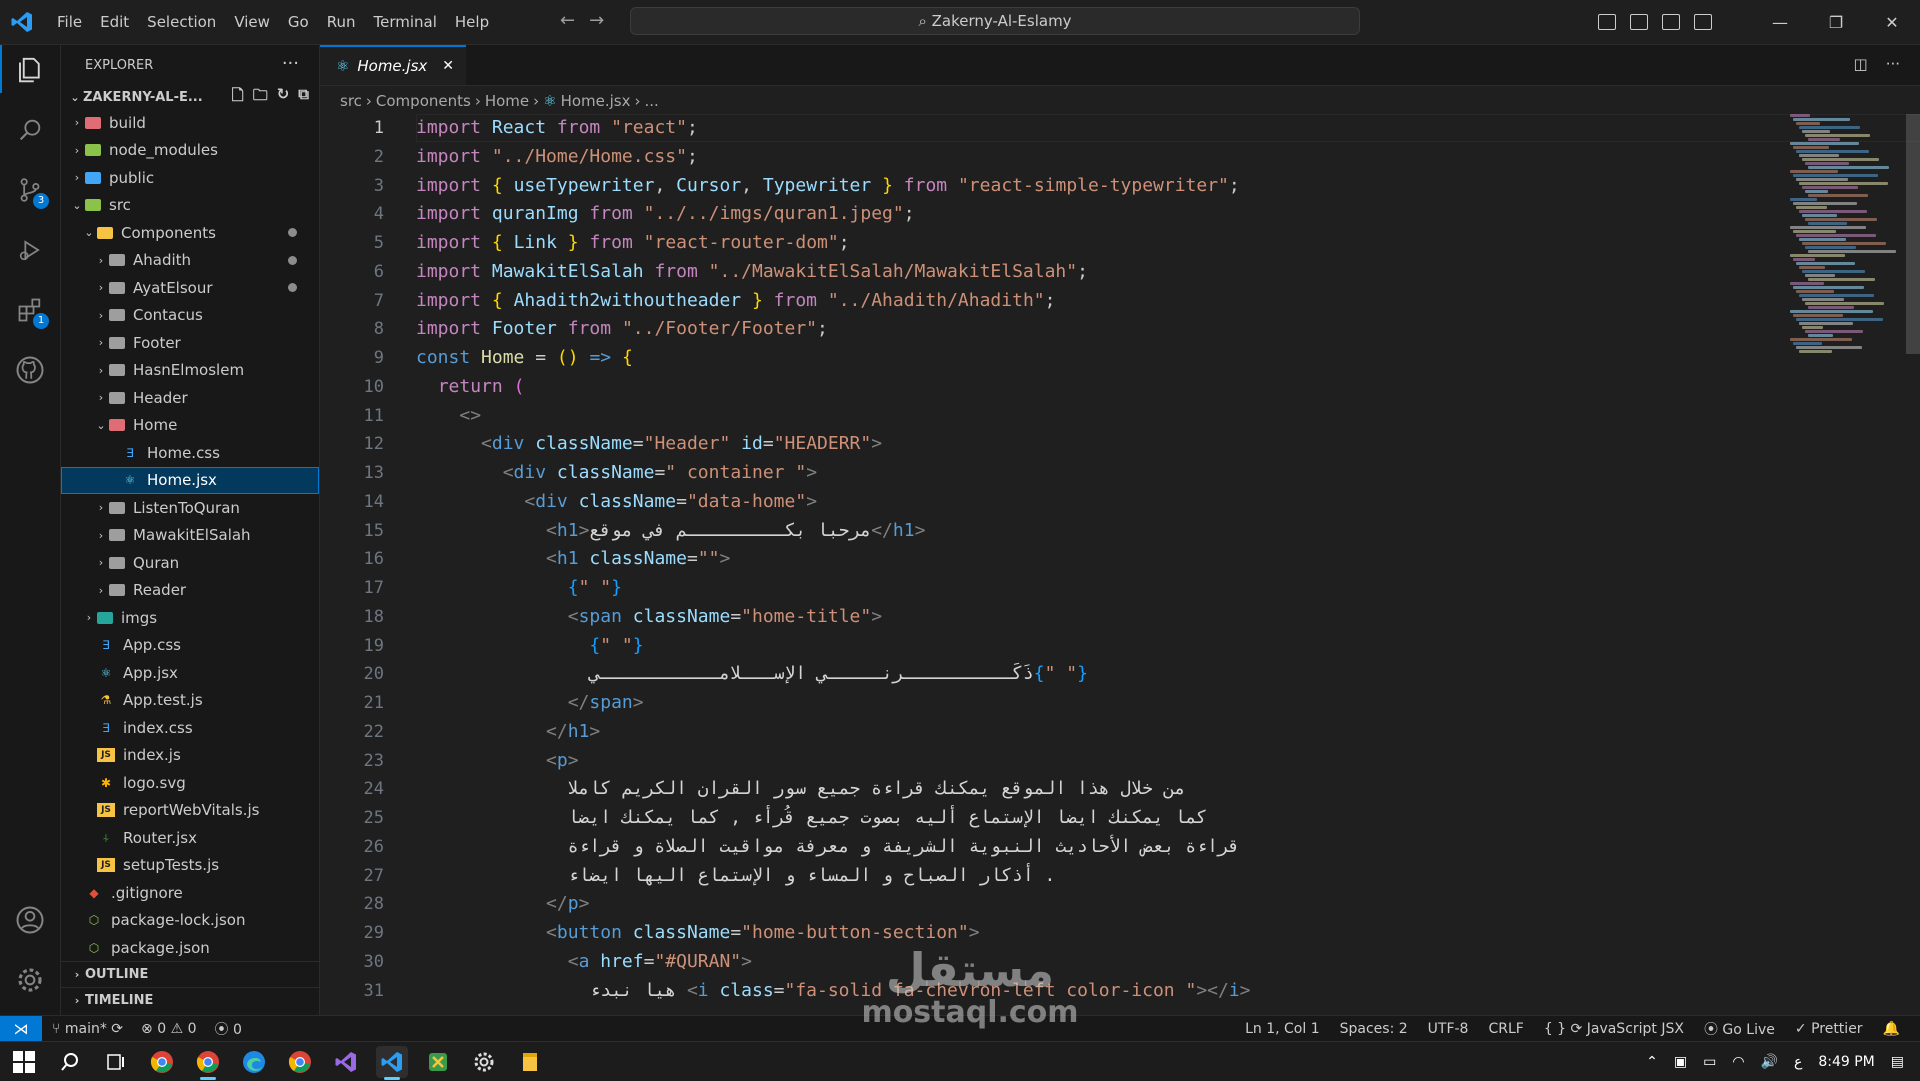  Describe the element at coordinates (190, 233) in the screenshot. I see `tree-item: ⌄ Components` at that location.